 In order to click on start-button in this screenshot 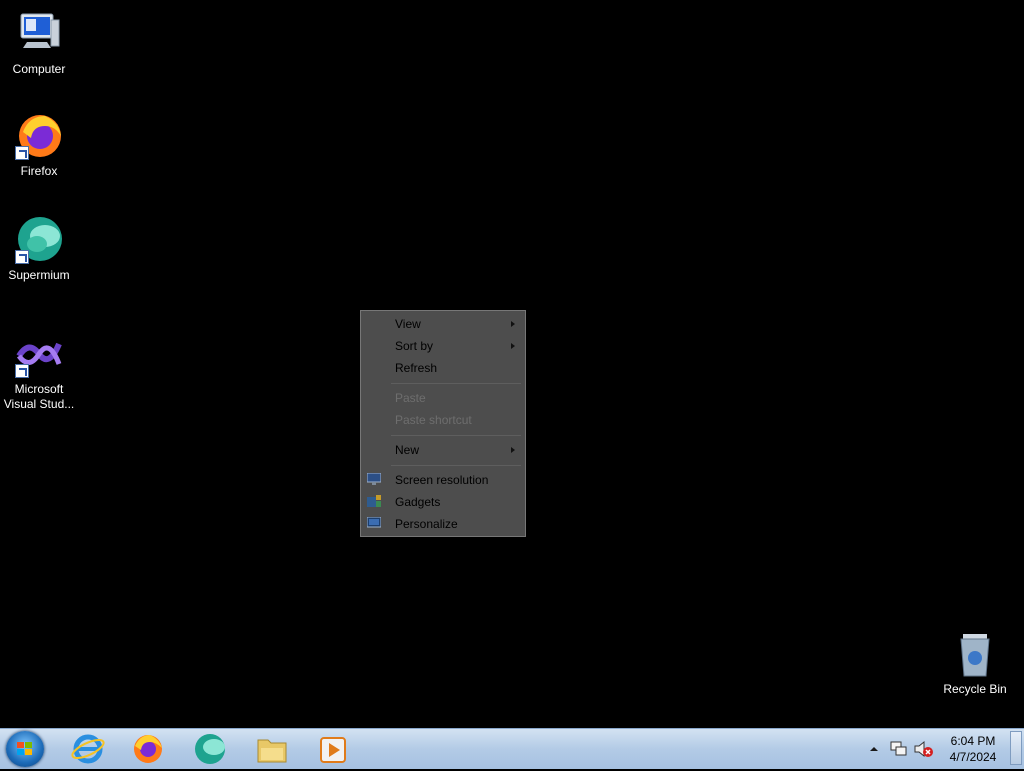, I will do `click(25, 749)`.